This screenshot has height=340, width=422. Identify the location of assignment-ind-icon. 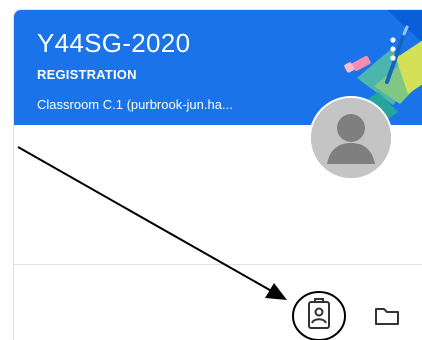
(319, 313).